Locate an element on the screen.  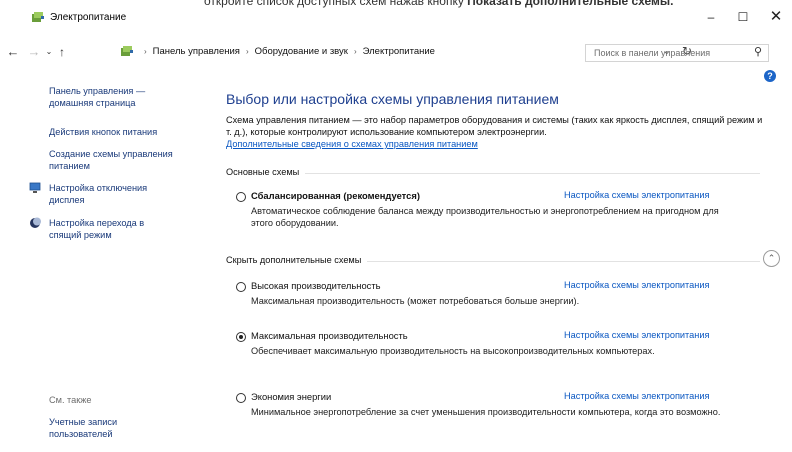
plan-name: Сбалансированная (рекомендуется) is located at coordinates (335, 195).